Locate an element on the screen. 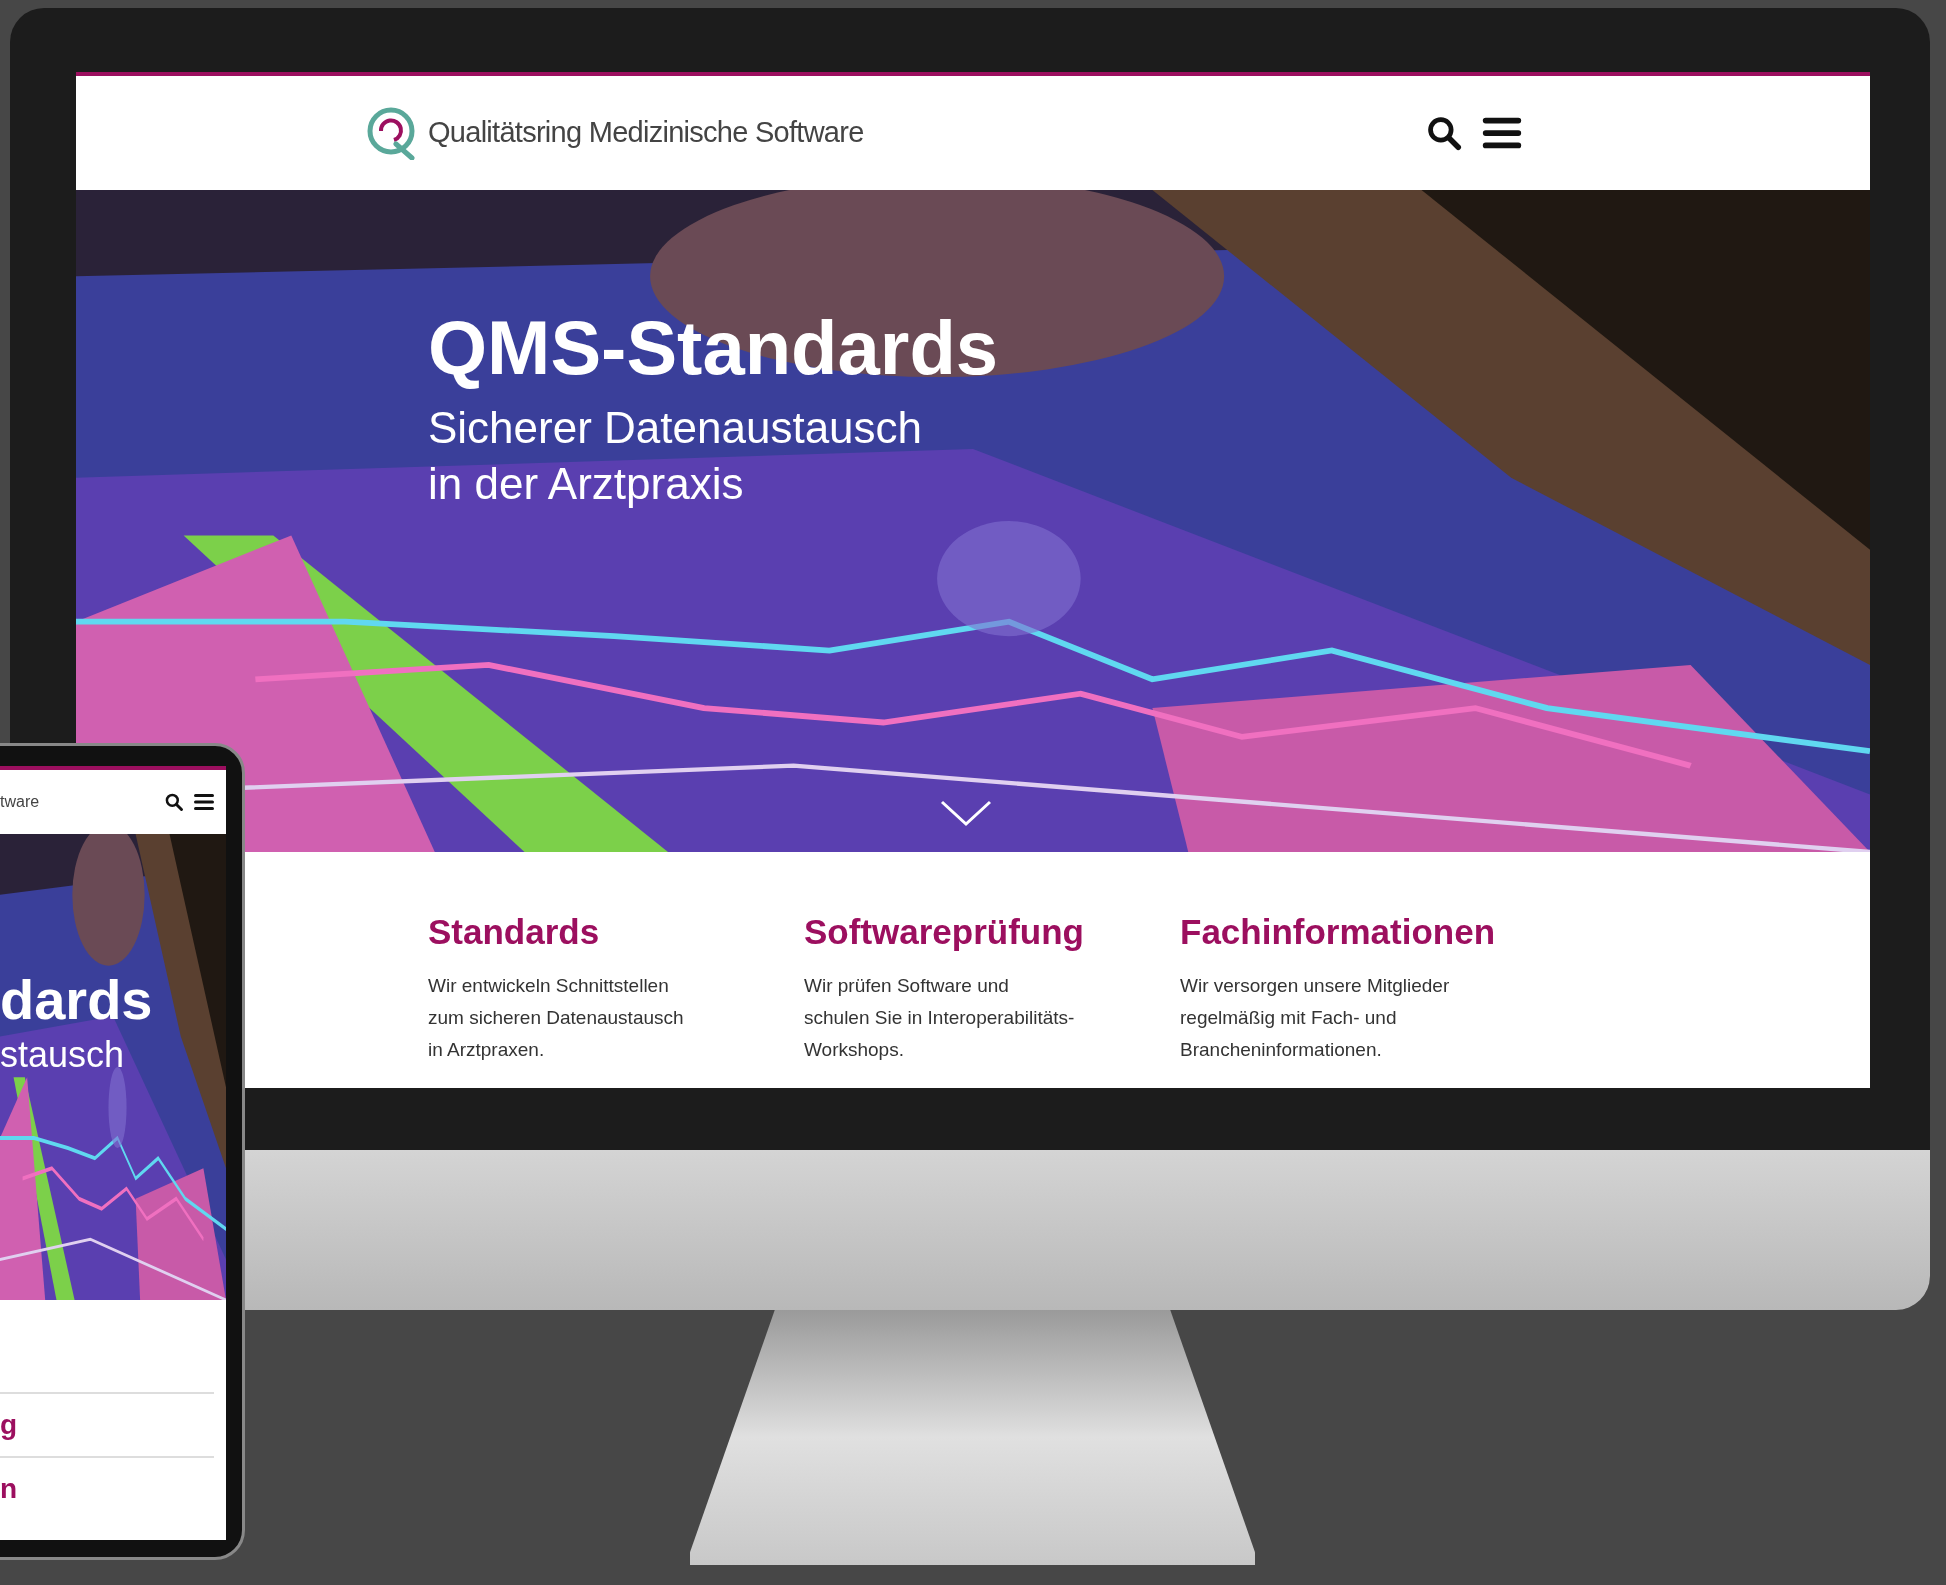  feature-text: Wir prüfen Software und schulen Sie in Interoperabilitäts- Workshops. is located at coordinates (940, 1017).